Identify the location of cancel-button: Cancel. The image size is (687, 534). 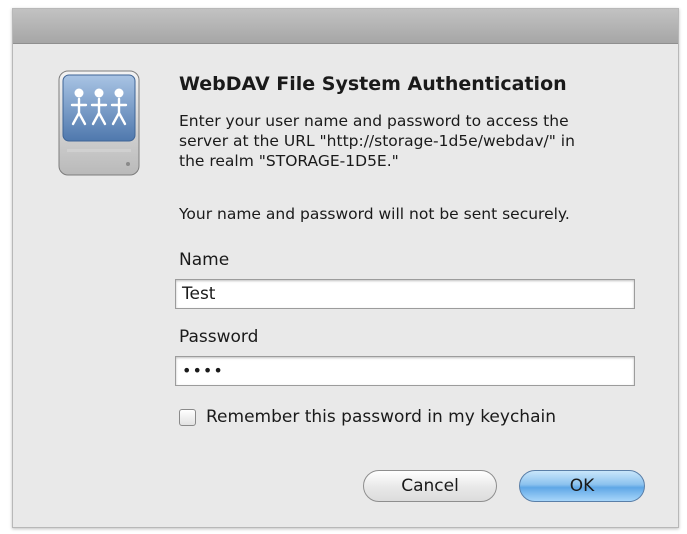
(430, 486).